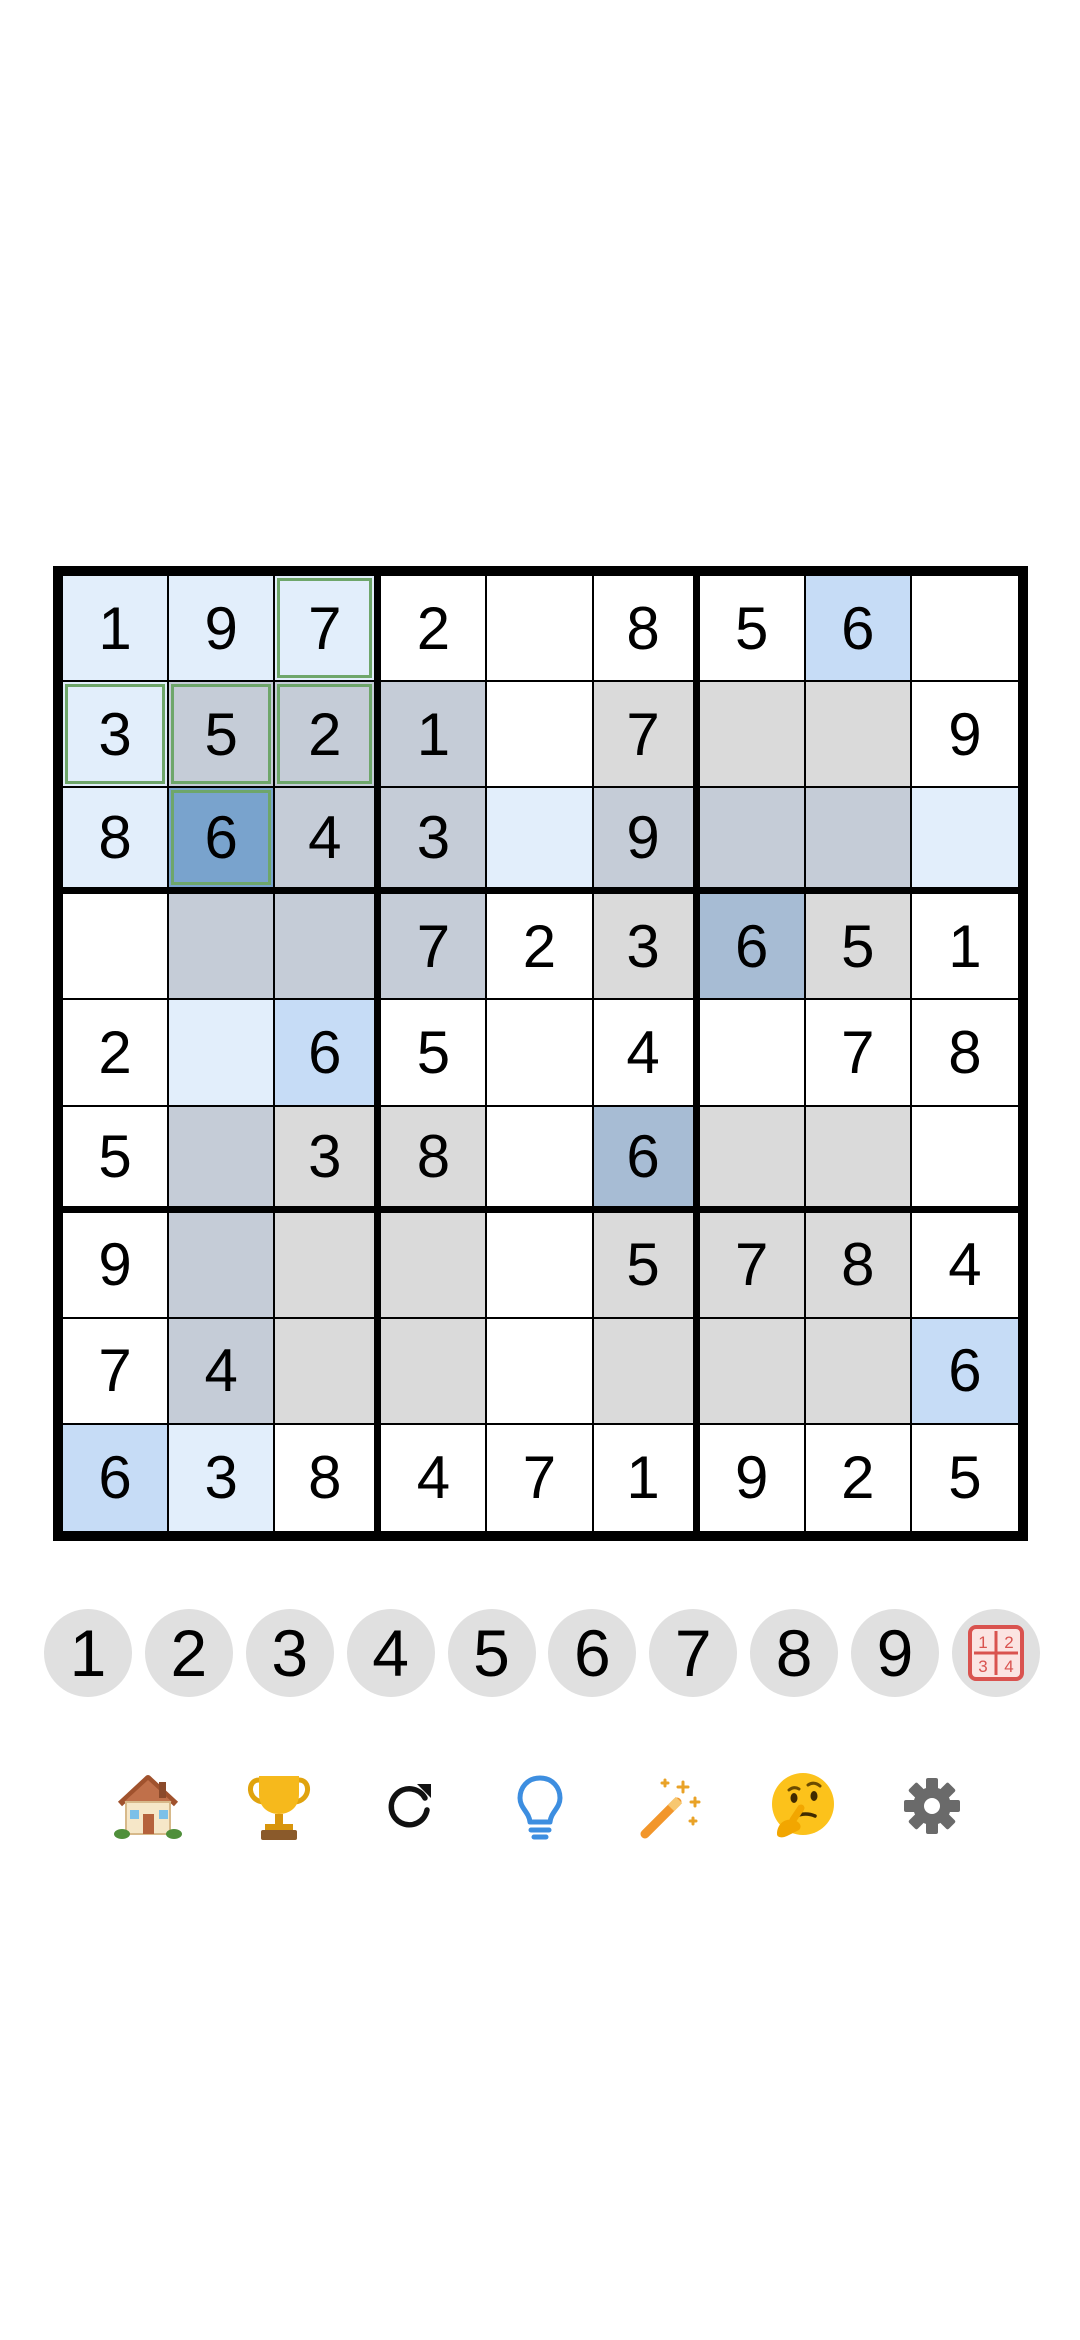 This screenshot has height=2340, width=1080. Describe the element at coordinates (752, 1477) in the screenshot. I see `cell-r9-c7: 9` at that location.